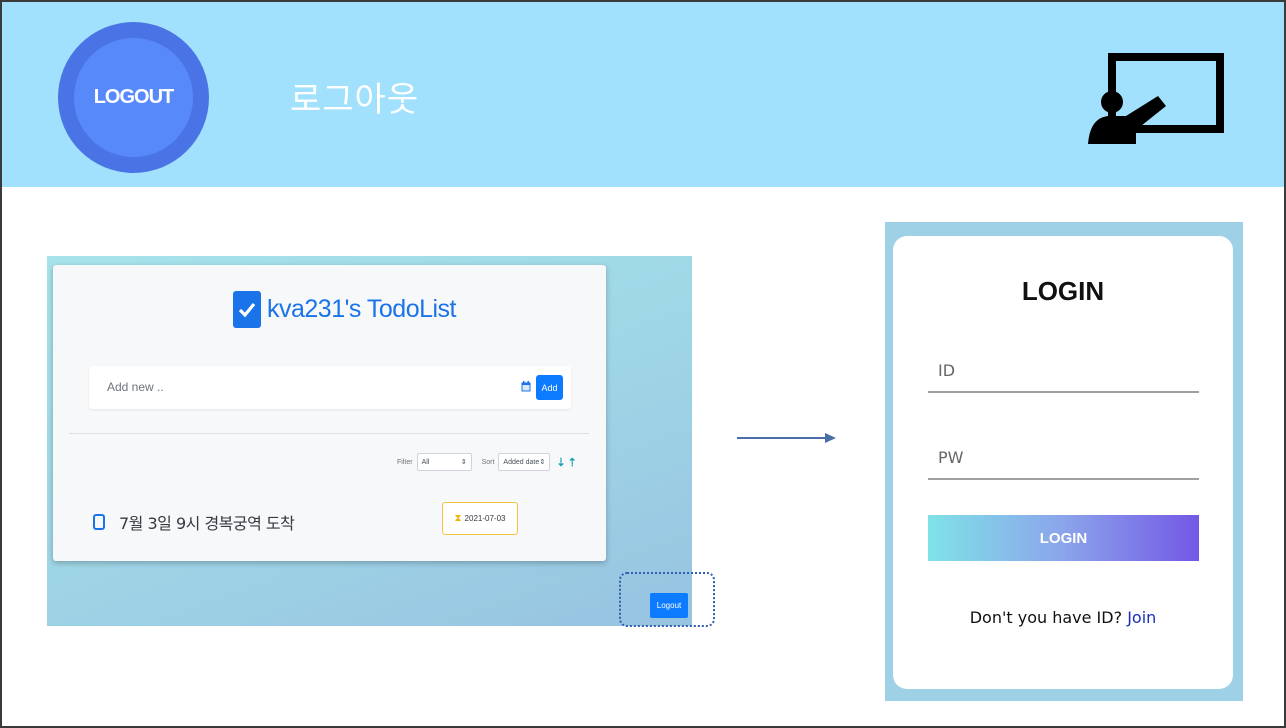 This screenshot has width=1286, height=728. I want to click on todo-header: kva231's TodoList, so click(345, 309).